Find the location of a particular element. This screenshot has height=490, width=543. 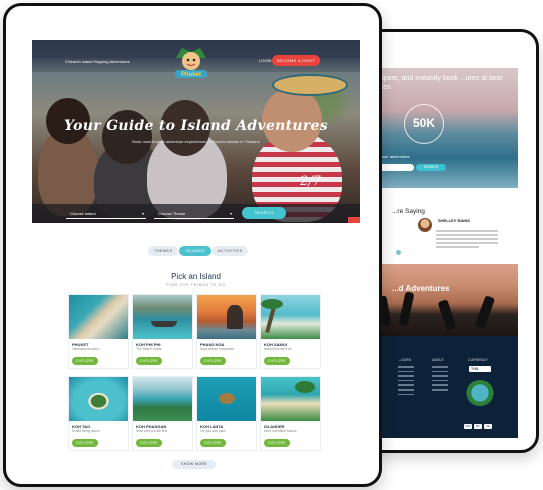

slide-counter: 2/7 is located at coordinates (310, 181).